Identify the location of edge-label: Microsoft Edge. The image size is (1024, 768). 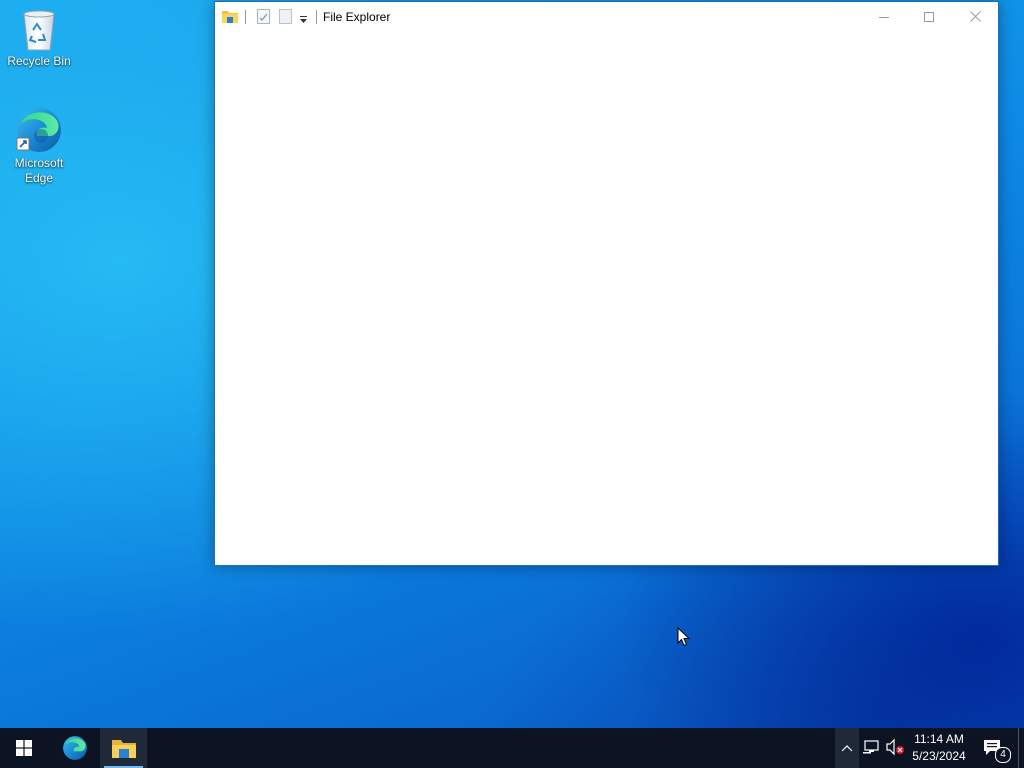
(39, 170).